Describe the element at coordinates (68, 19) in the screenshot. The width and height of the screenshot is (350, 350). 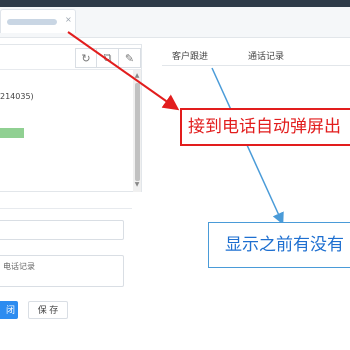
I see `close-icon: ×` at that location.